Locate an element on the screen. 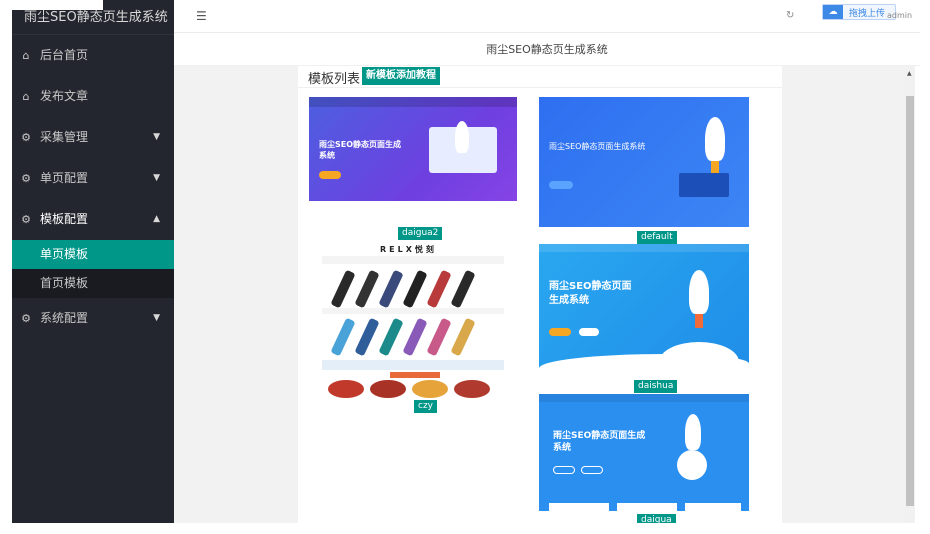 This screenshot has width=930, height=534. template-name-label: daishua is located at coordinates (656, 386).